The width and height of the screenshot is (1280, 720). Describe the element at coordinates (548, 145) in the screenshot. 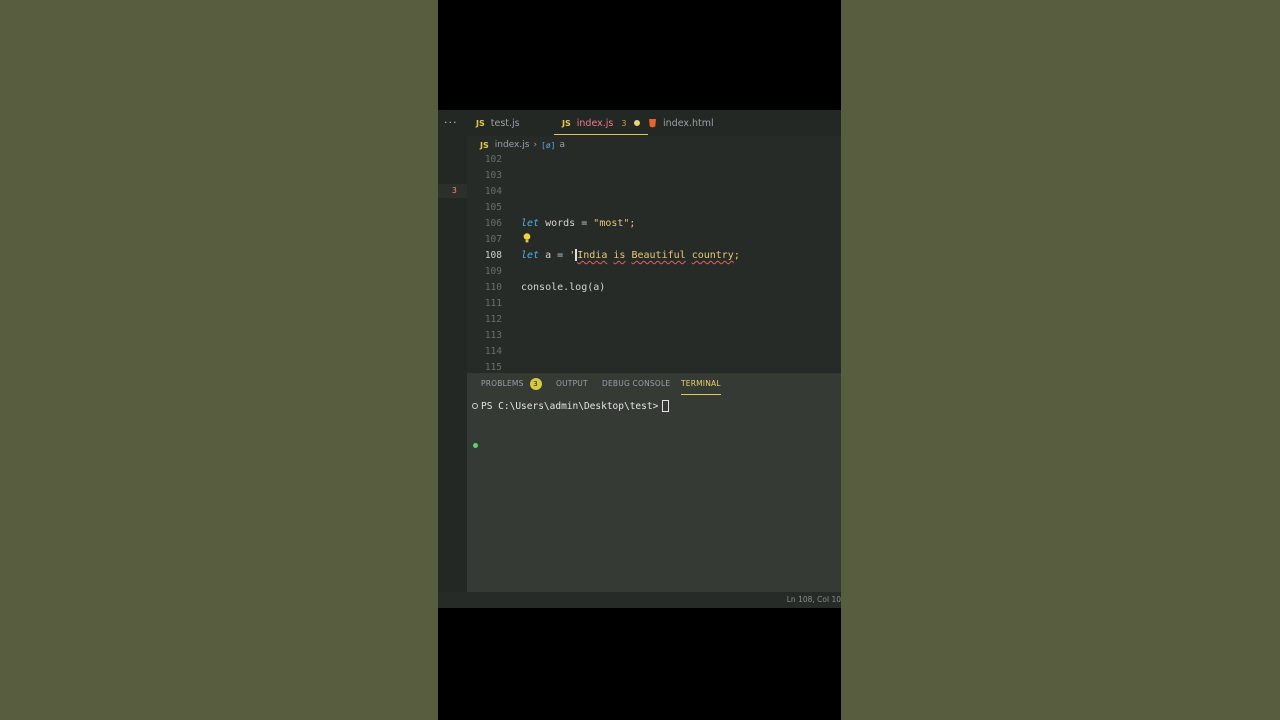

I see `variable-symbol-icon: [ø]` at that location.